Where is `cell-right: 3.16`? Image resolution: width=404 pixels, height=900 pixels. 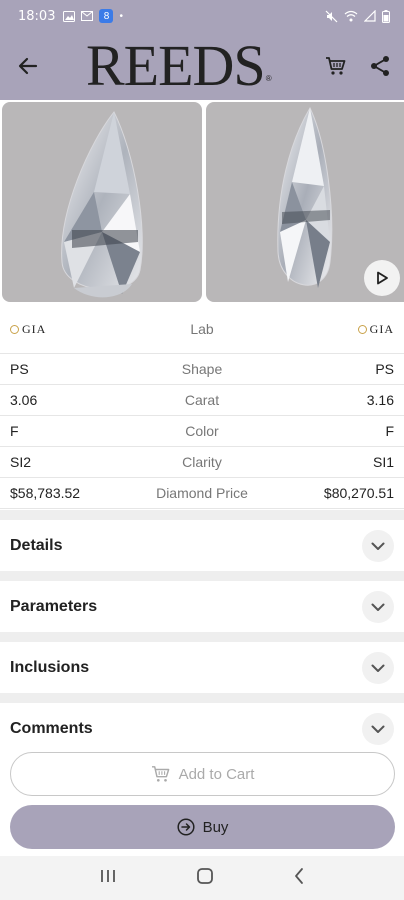
cell-right: 3.16 is located at coordinates (380, 400).